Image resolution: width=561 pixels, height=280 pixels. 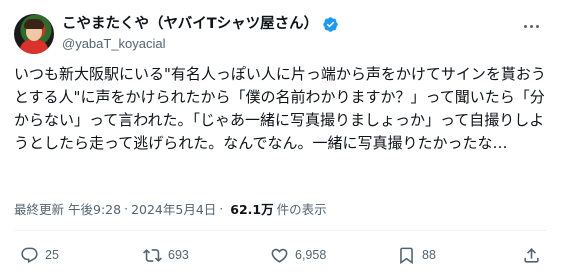 I want to click on views-count: 62.1万, so click(x=252, y=209).